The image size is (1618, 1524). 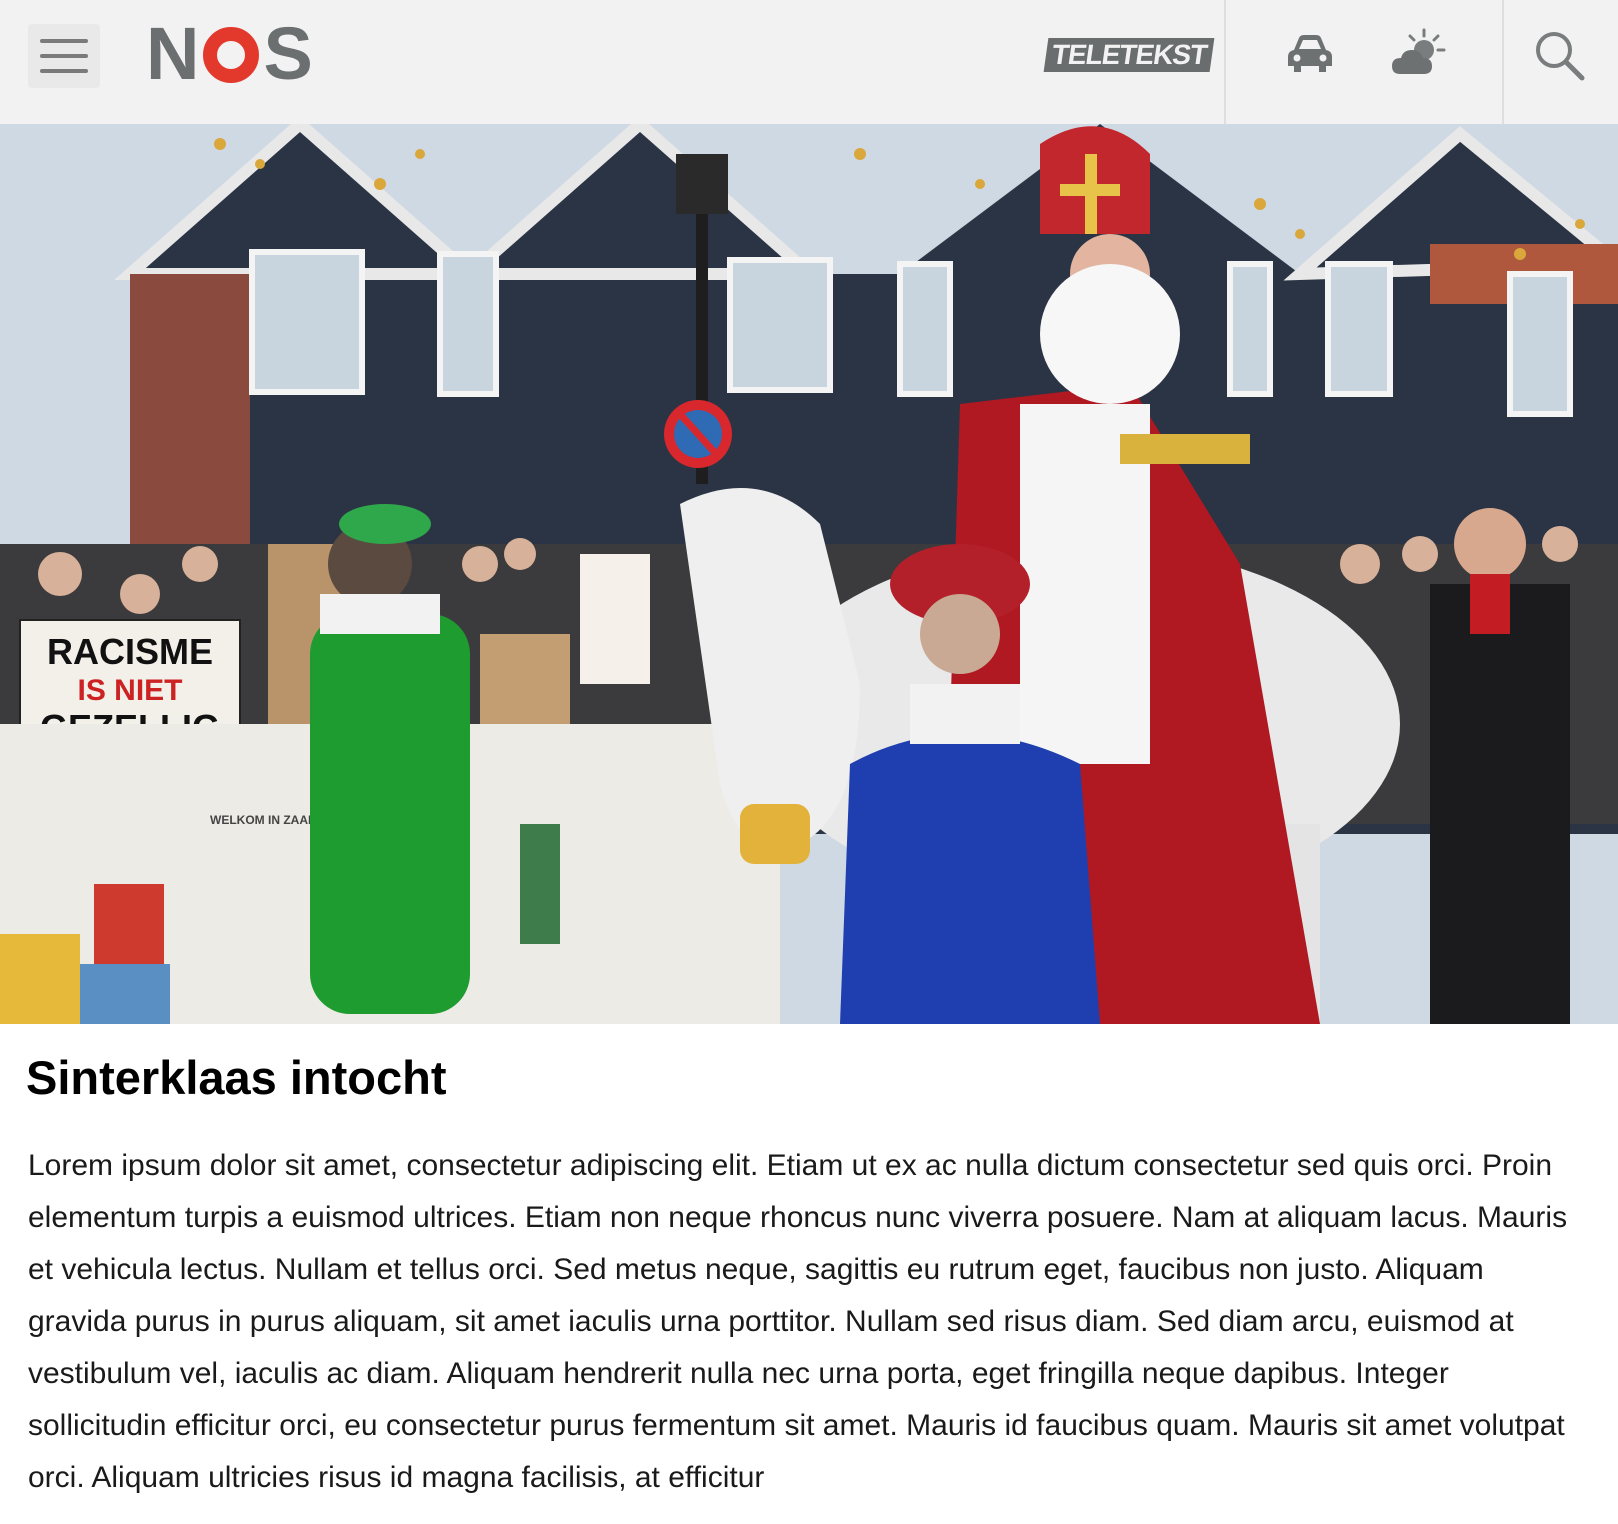 What do you see at coordinates (1310, 54) in the screenshot?
I see `car-icon` at bounding box center [1310, 54].